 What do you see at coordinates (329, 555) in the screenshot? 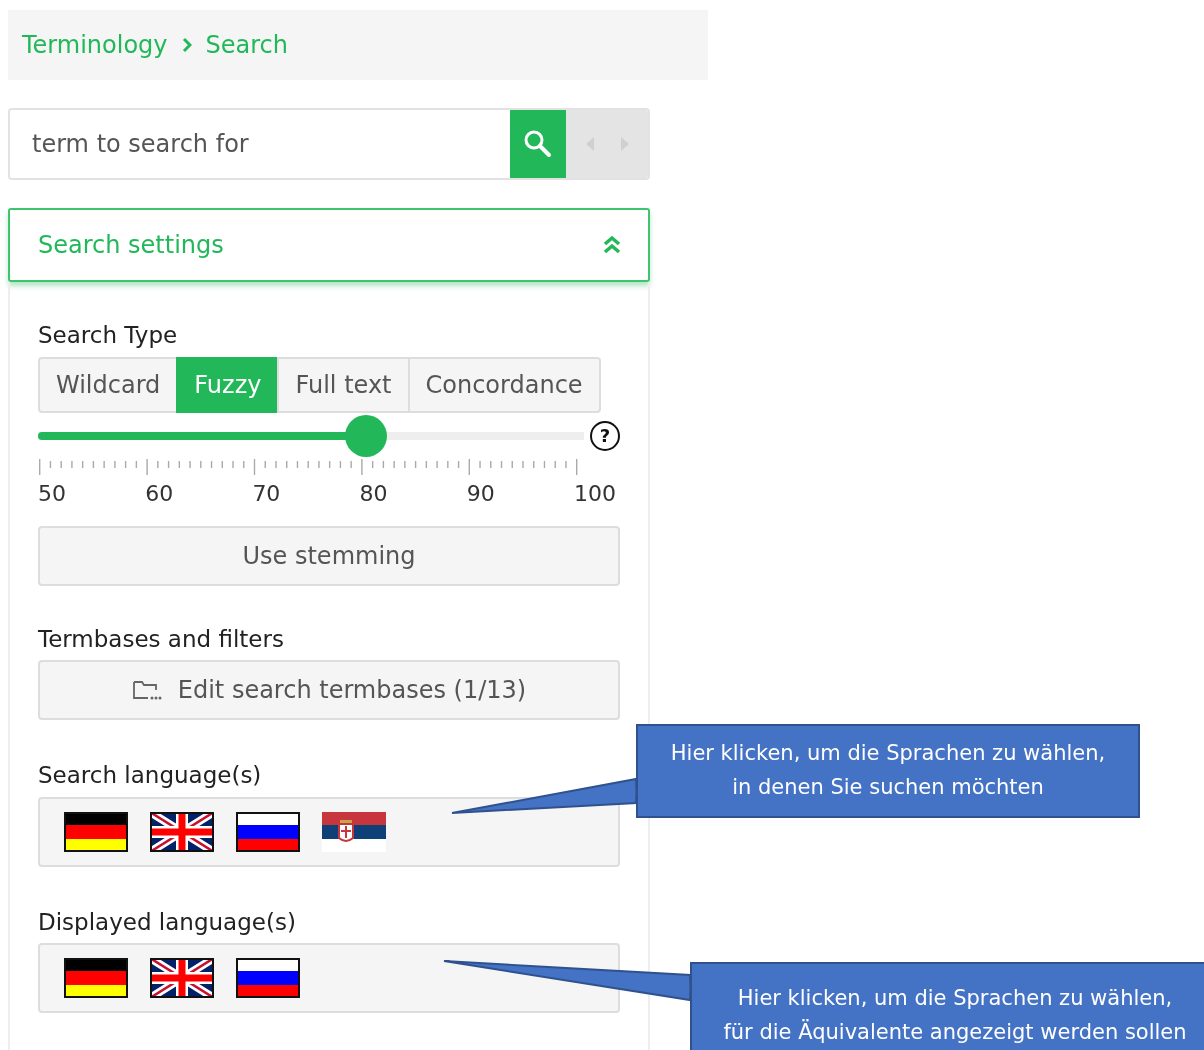
I see `stemming-button: Use stemming` at bounding box center [329, 555].